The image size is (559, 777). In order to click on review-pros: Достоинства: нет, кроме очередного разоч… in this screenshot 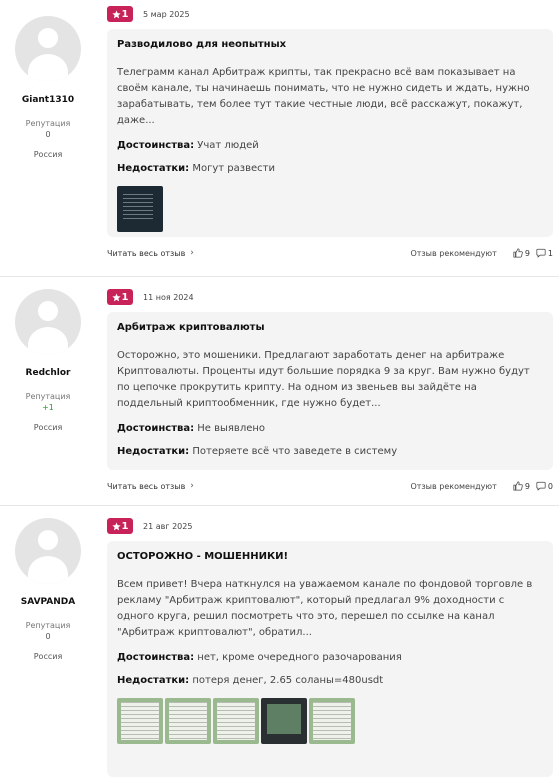, I will do `click(330, 657)`.